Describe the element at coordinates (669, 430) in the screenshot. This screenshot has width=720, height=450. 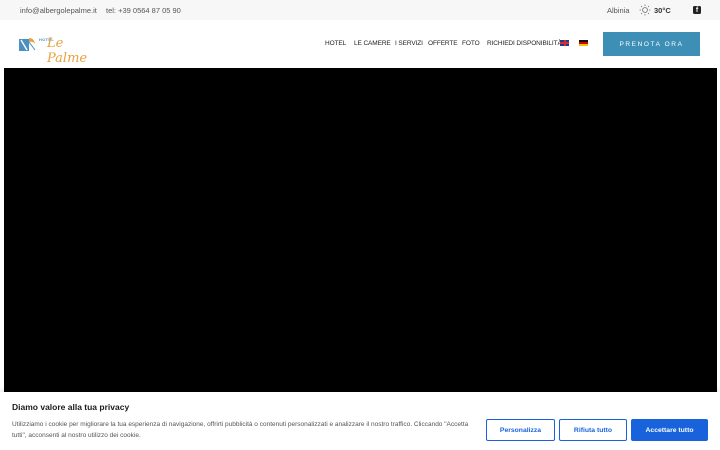
I see `accept-all-button: Accettare tutto` at that location.